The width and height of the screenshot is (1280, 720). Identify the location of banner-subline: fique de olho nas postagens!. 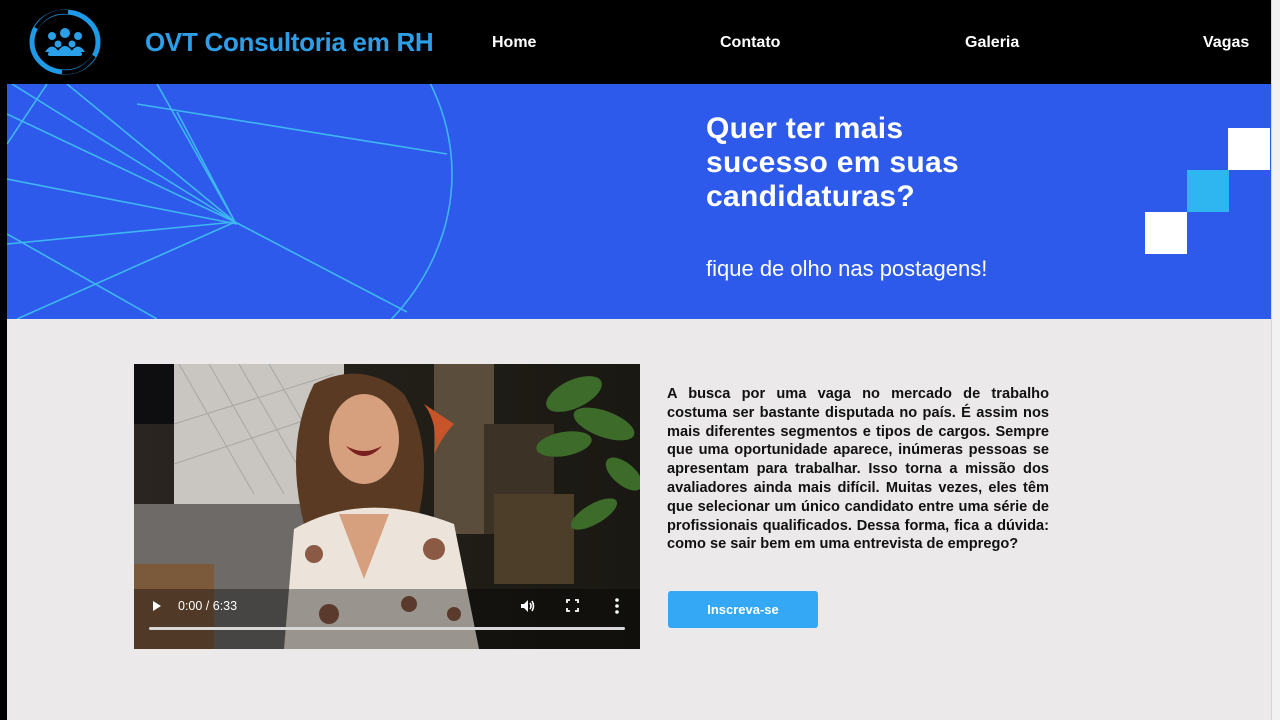
(847, 268).